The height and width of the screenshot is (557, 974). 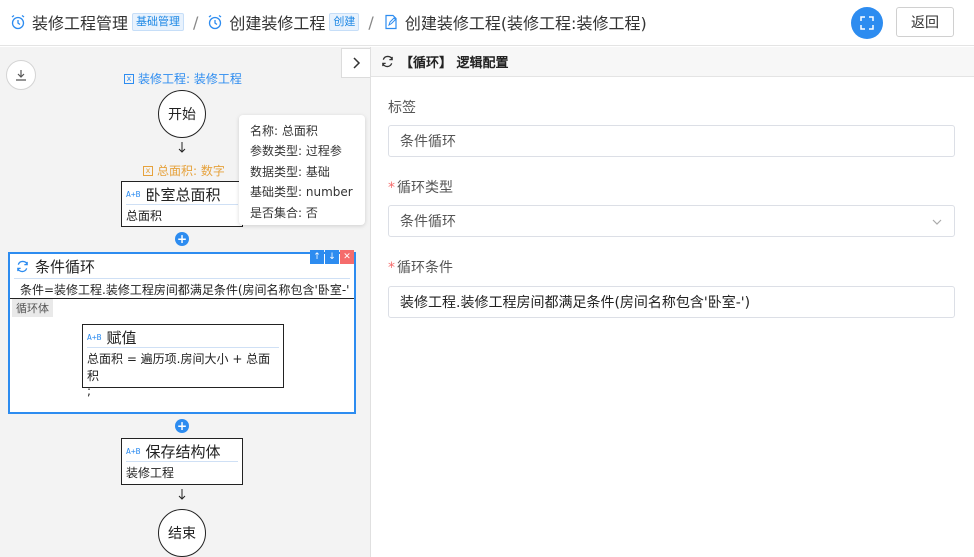 What do you see at coordinates (182, 289) in the screenshot?
I see `loop-condition: 条件=装修工程.装修工程房间都满足条件(房间名称包含'卧室-')` at bounding box center [182, 289].